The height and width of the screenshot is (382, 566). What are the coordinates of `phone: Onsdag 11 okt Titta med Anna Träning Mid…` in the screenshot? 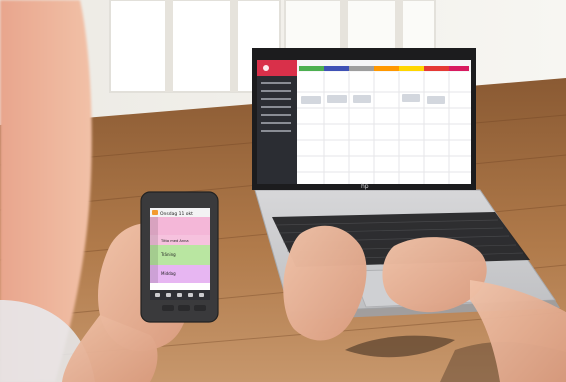 It's located at (179, 257).